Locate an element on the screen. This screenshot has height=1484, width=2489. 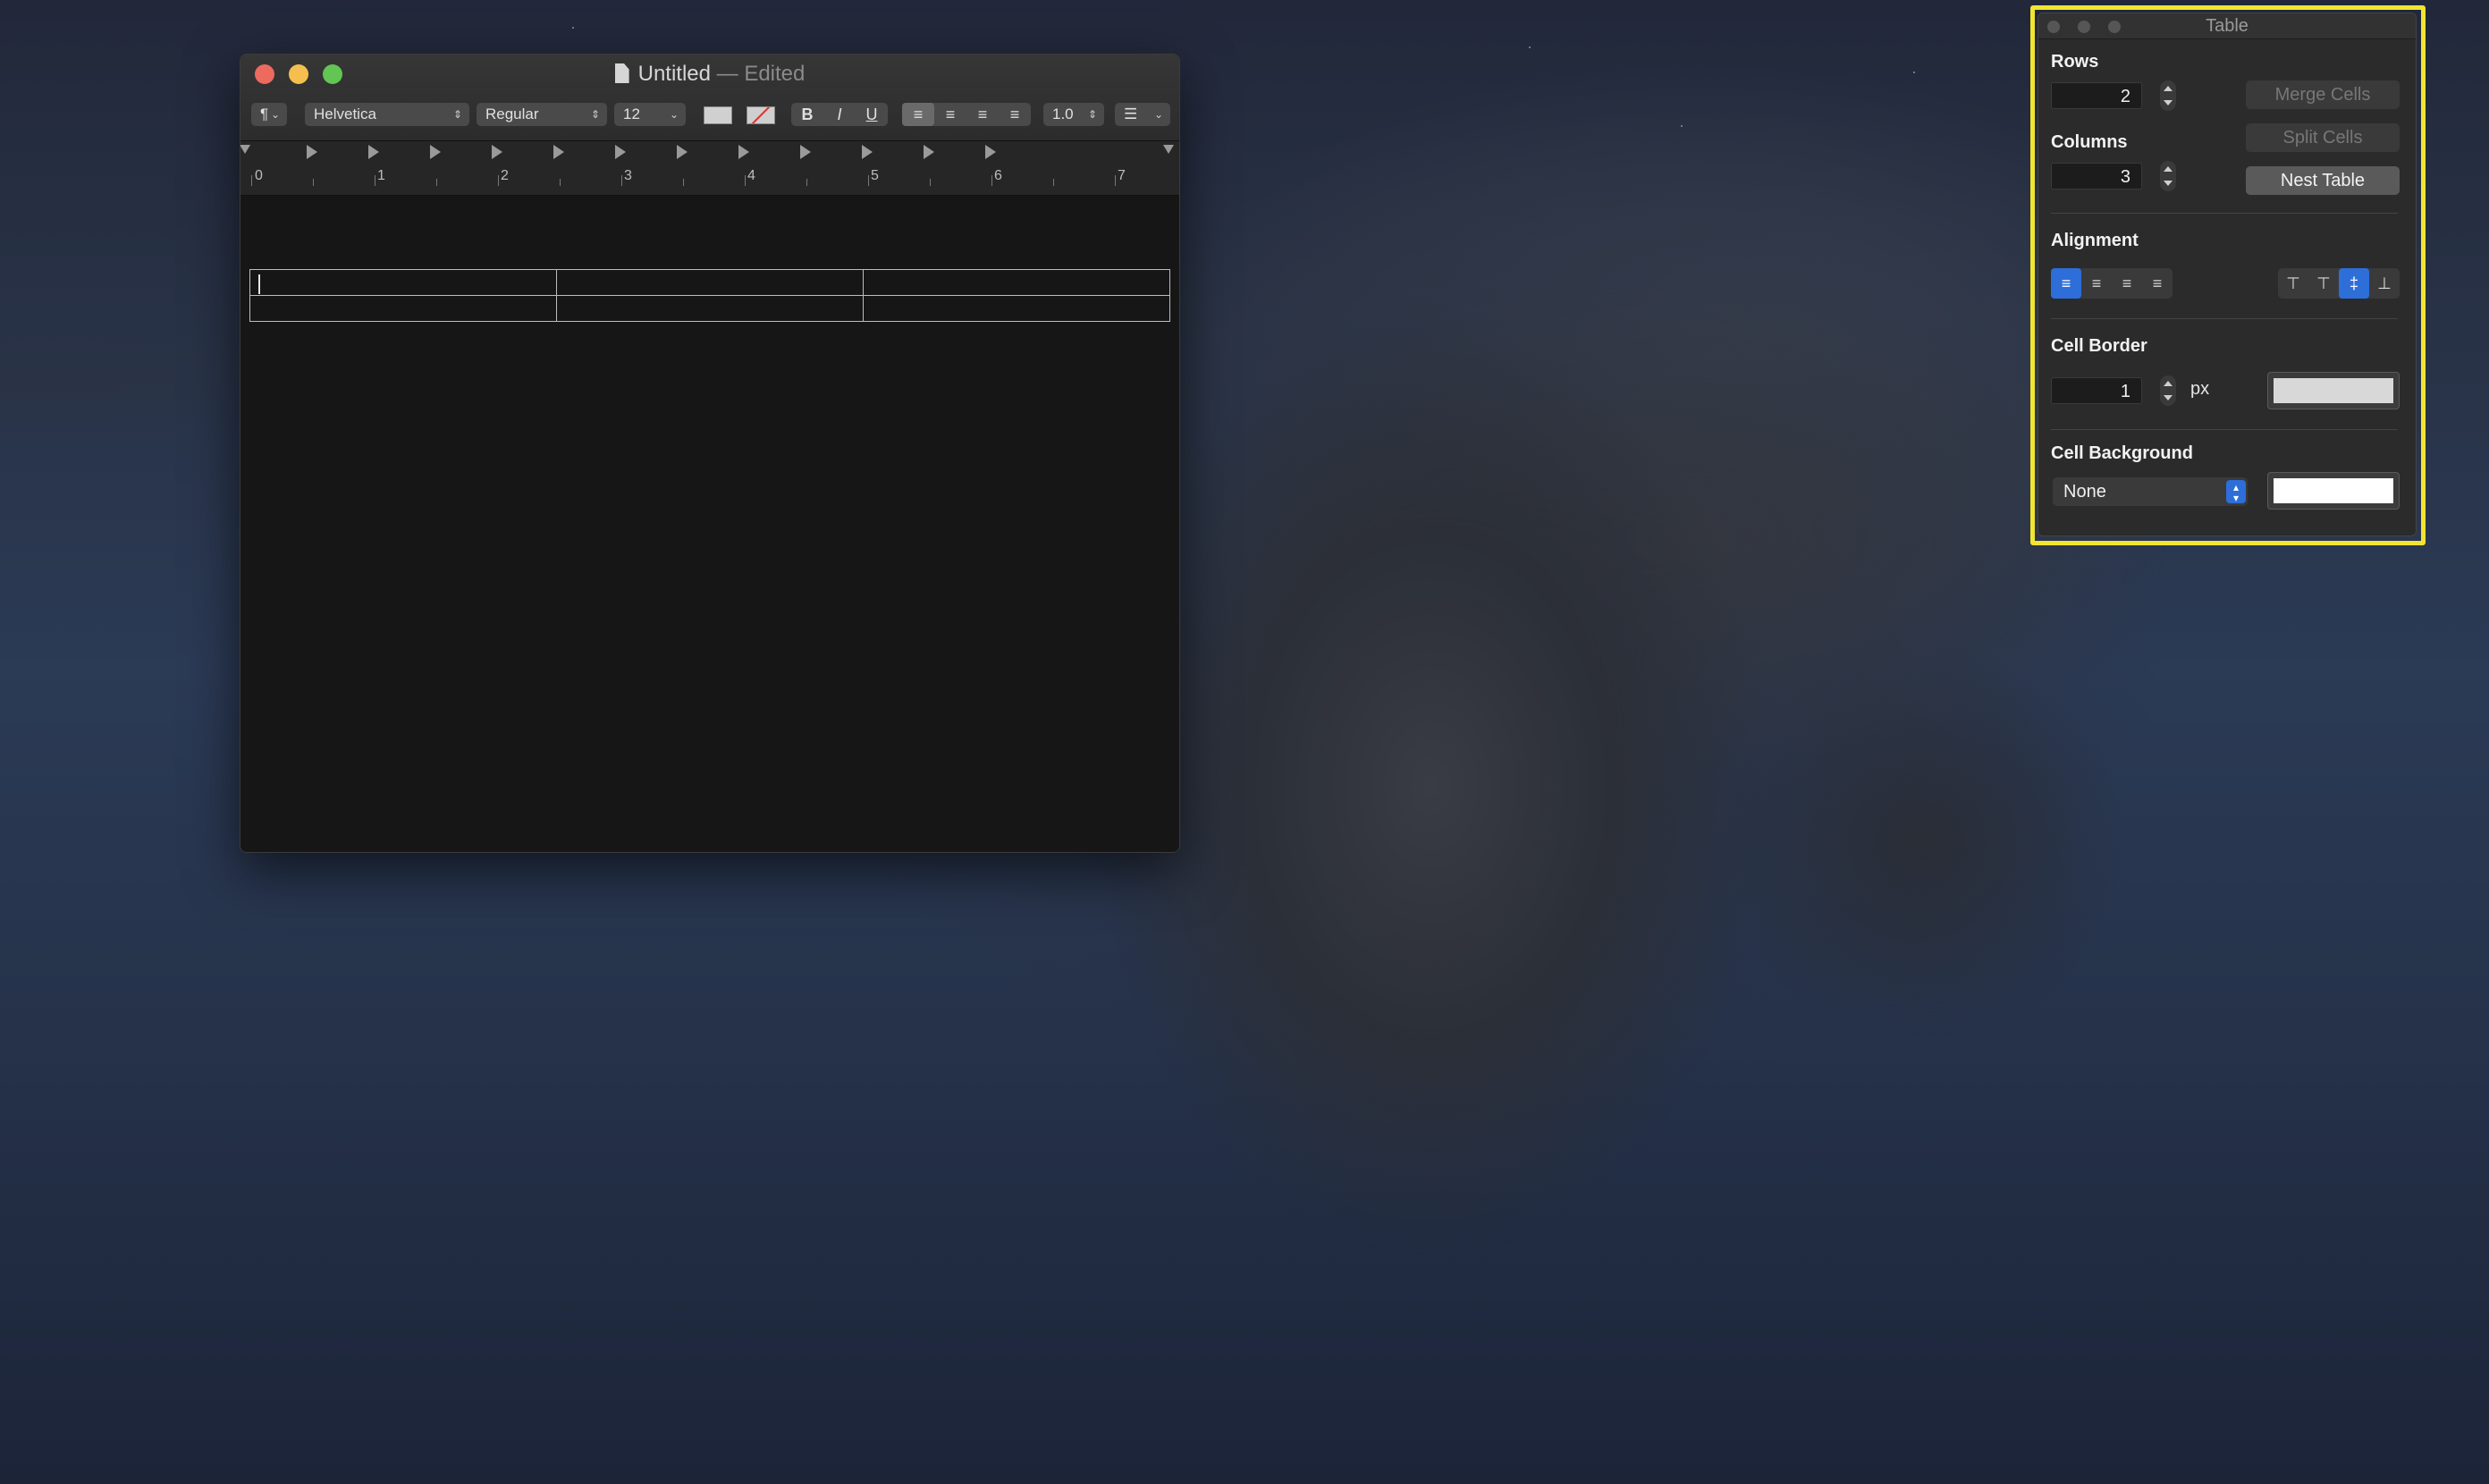
vertical-alignment-segment: ⊤ ⊤ ‡ ⊥ is located at coordinates (2339, 283).